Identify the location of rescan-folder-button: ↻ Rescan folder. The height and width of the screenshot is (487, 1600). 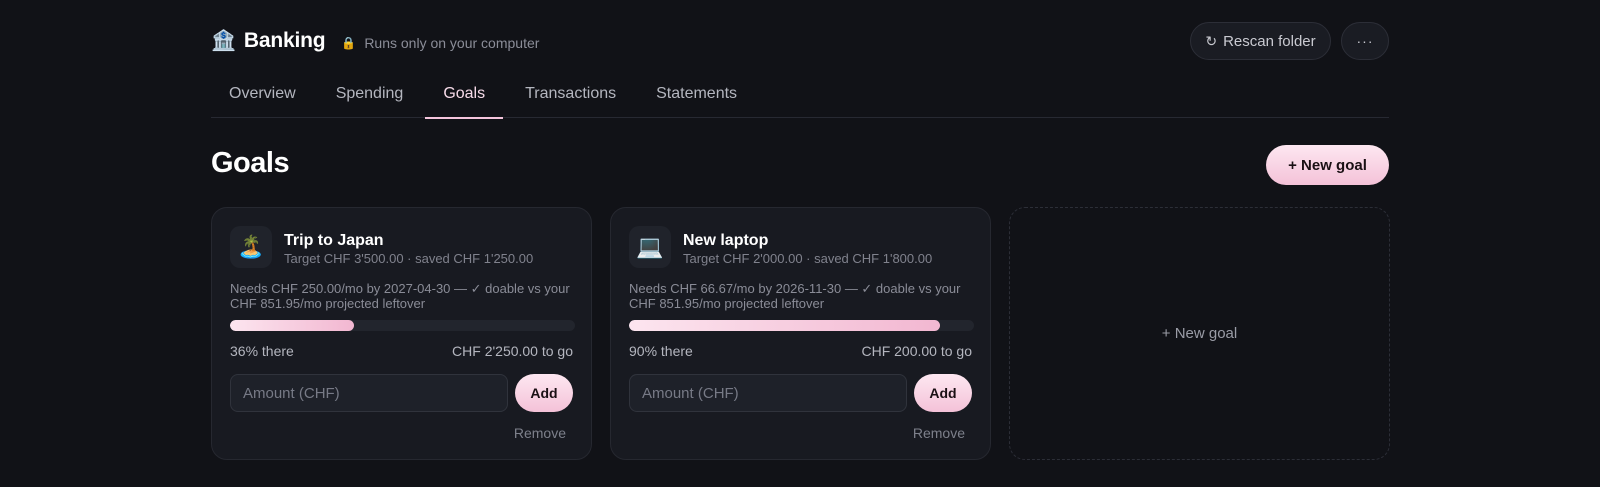
(1260, 41).